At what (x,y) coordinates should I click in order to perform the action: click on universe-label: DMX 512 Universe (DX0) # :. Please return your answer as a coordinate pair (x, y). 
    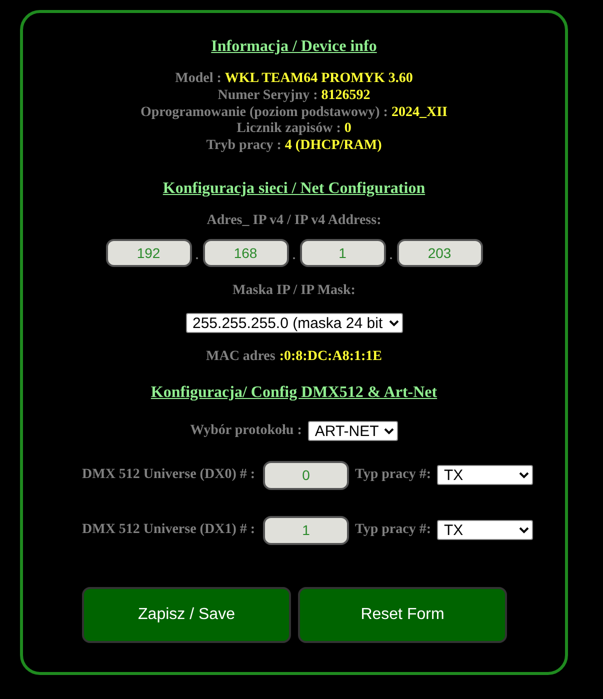
    Looking at the image, I should click on (169, 475).